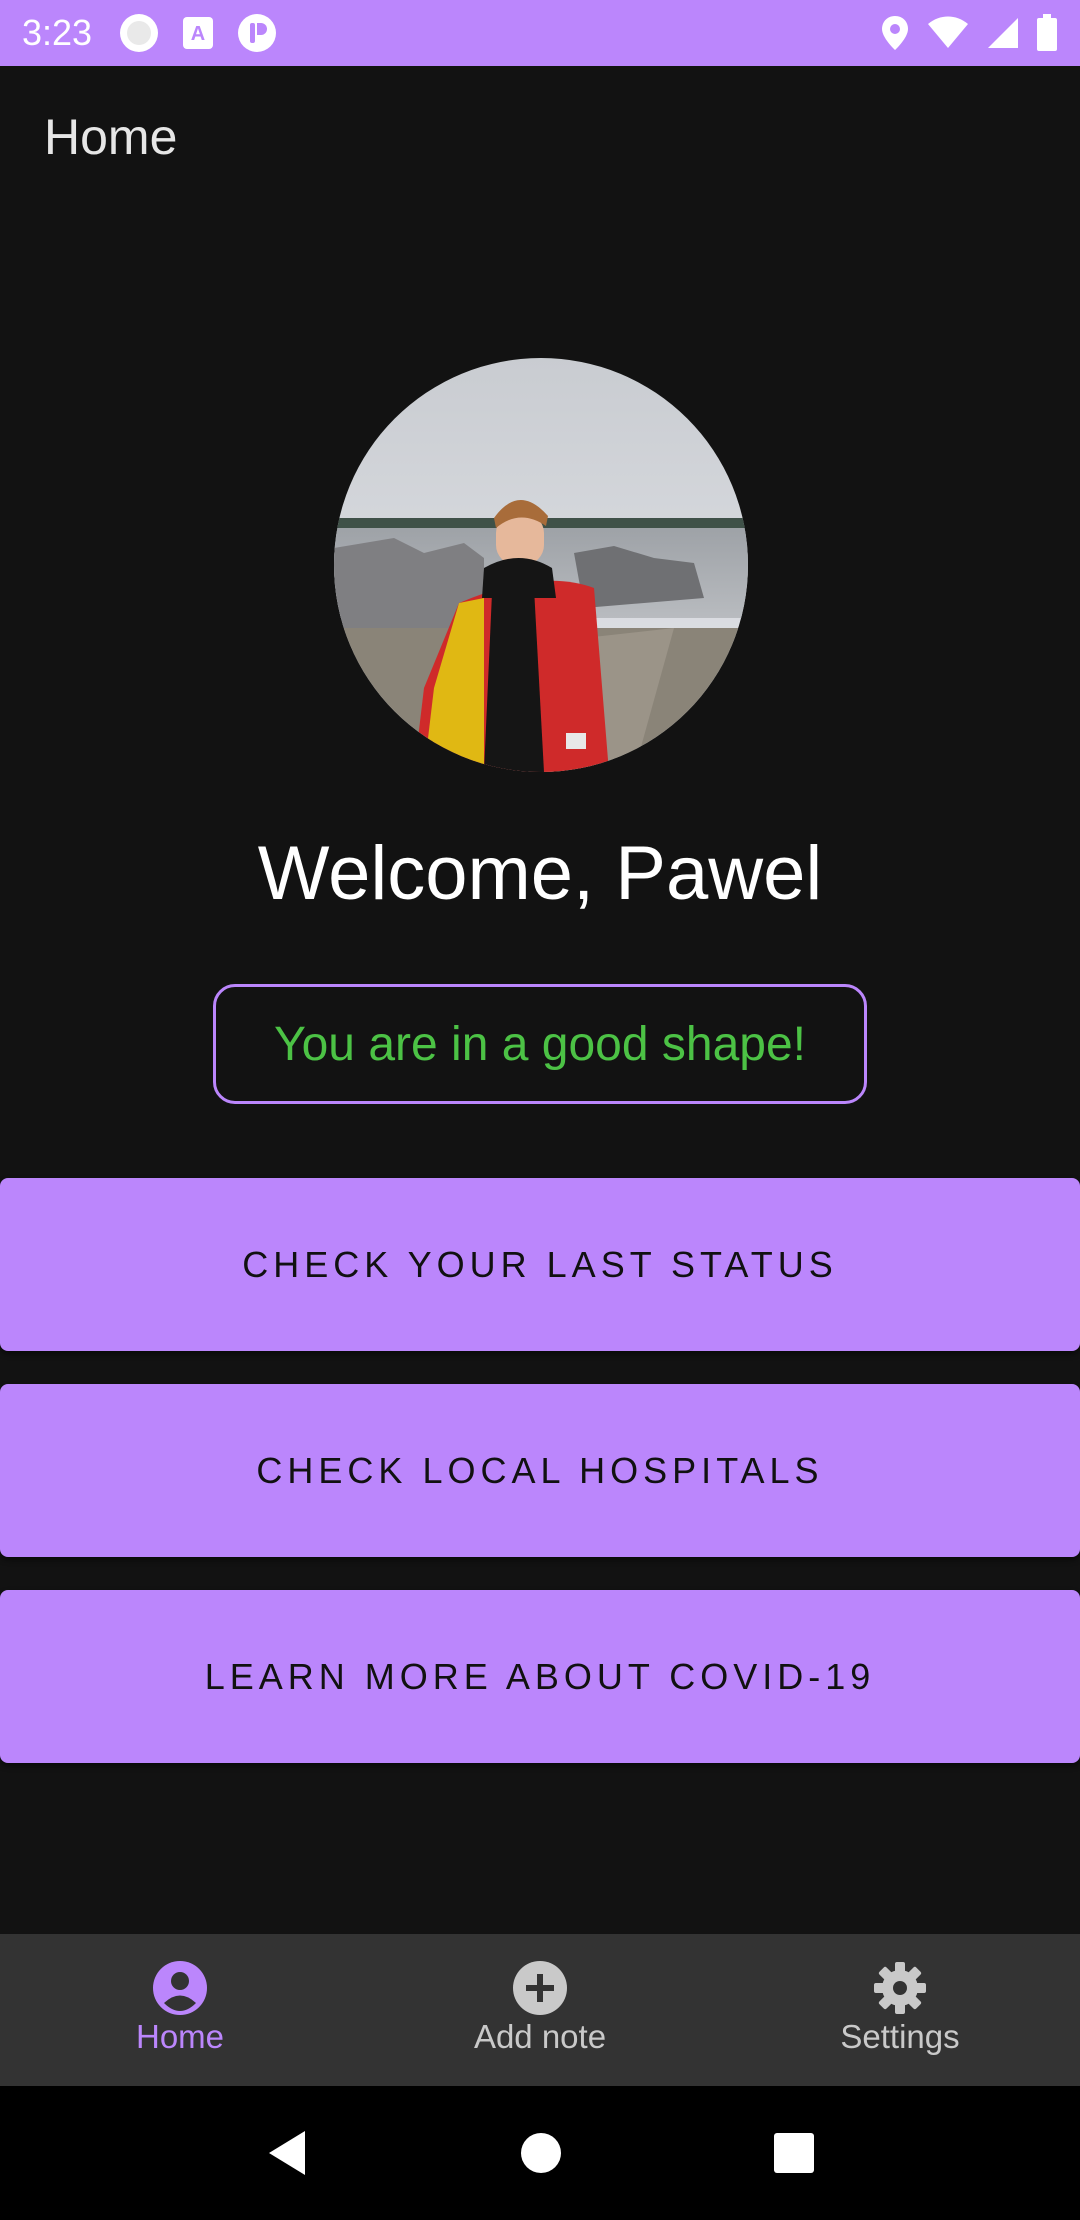  I want to click on recents-button, so click(794, 2153).